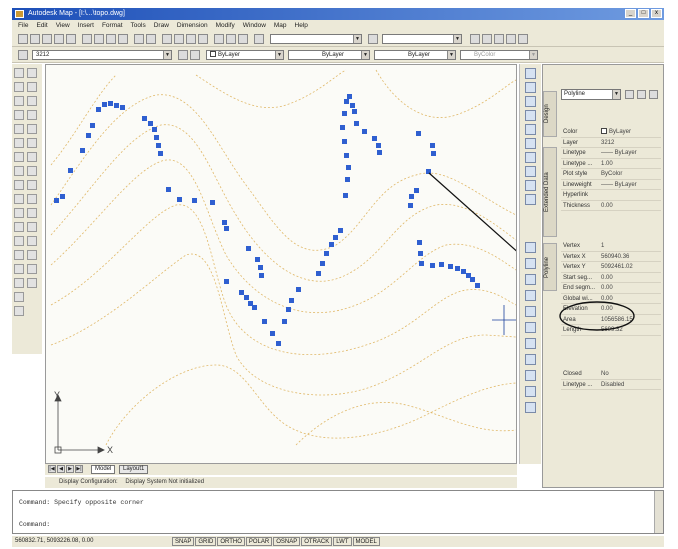 This screenshot has width=678, height=549. What do you see at coordinates (475, 39) in the screenshot?
I see `map-tool-1-icon` at bounding box center [475, 39].